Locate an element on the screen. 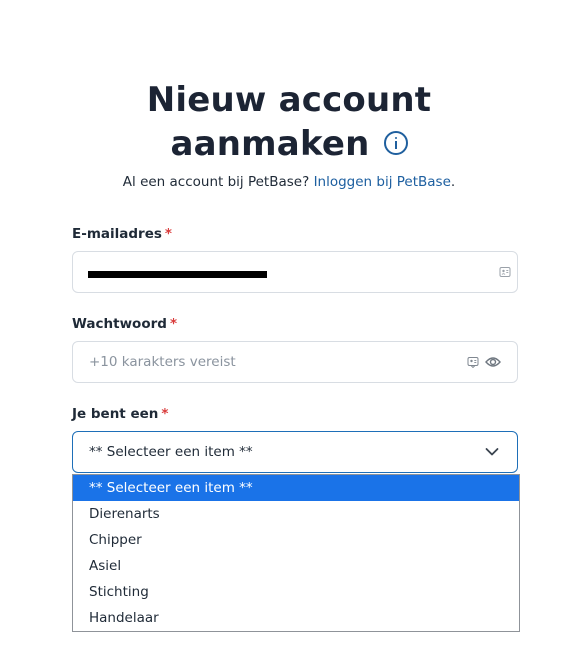 This screenshot has height=659, width=578. role-option-asiel: Asiel is located at coordinates (296, 566).